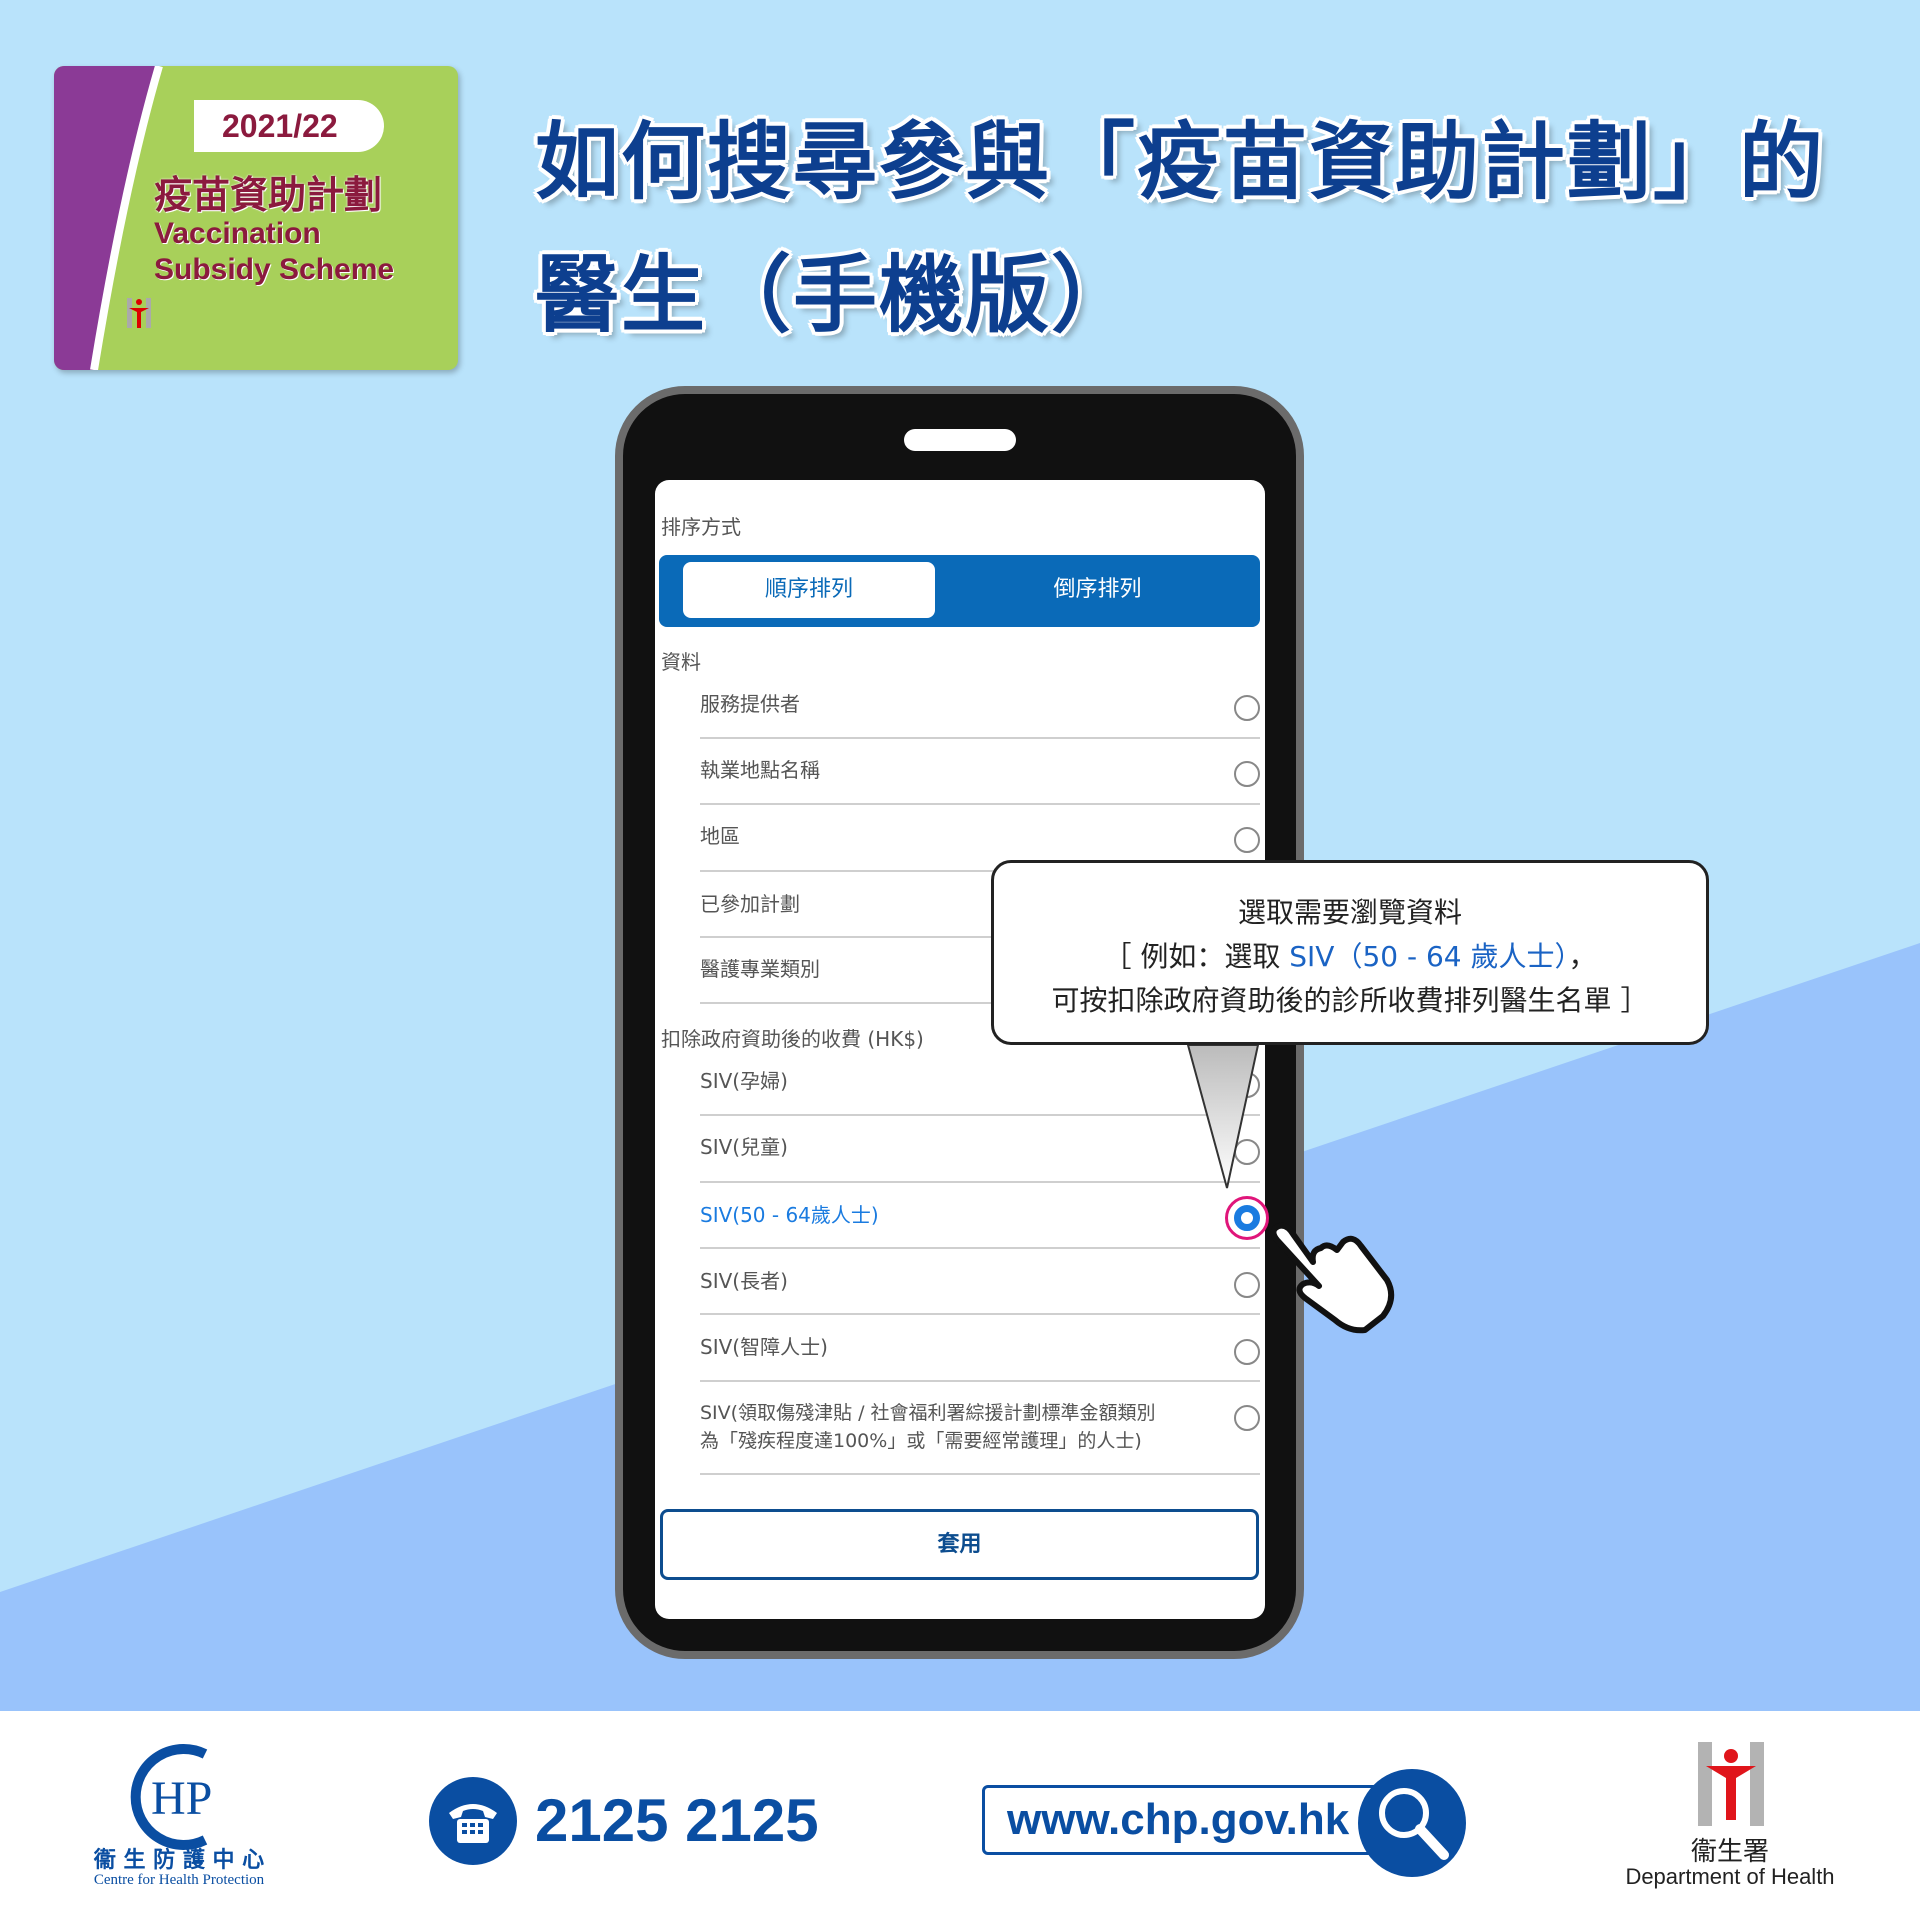 This screenshot has width=1920, height=1920. Describe the element at coordinates (960, 440) in the screenshot. I see `phone-speaker` at that location.